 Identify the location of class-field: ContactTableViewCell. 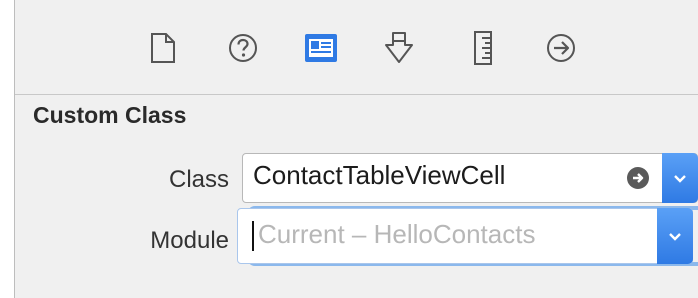
(470, 178).